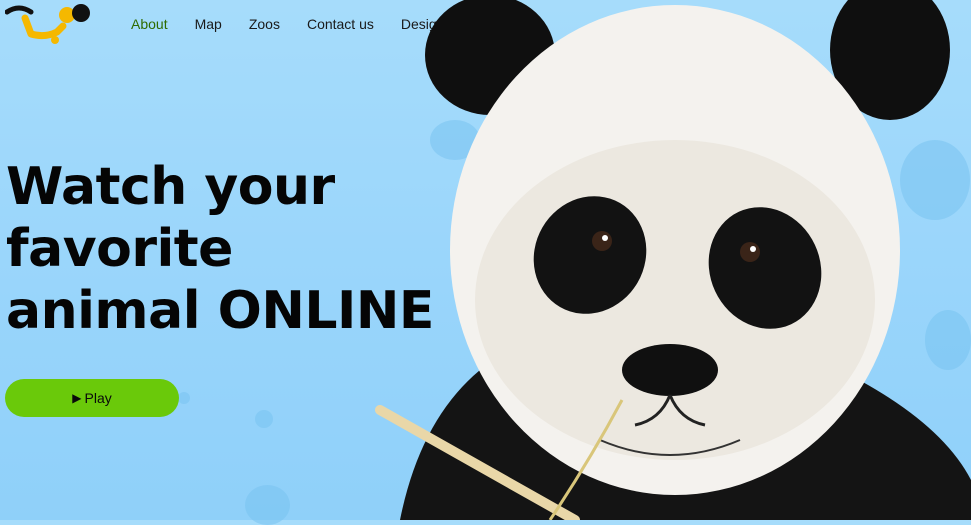 The height and width of the screenshot is (525, 971). Describe the element at coordinates (77, 398) in the screenshot. I see `play-icon: ▶` at that location.